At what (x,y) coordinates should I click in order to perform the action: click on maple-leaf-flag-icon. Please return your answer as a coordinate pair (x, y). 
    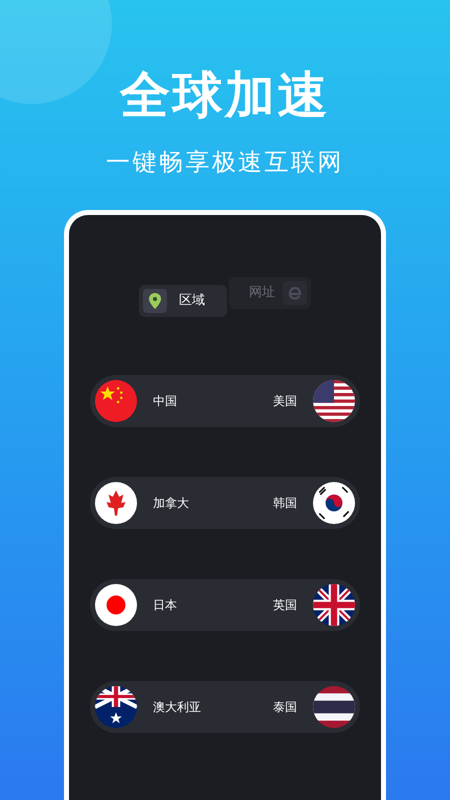
    Looking at the image, I should click on (116, 503).